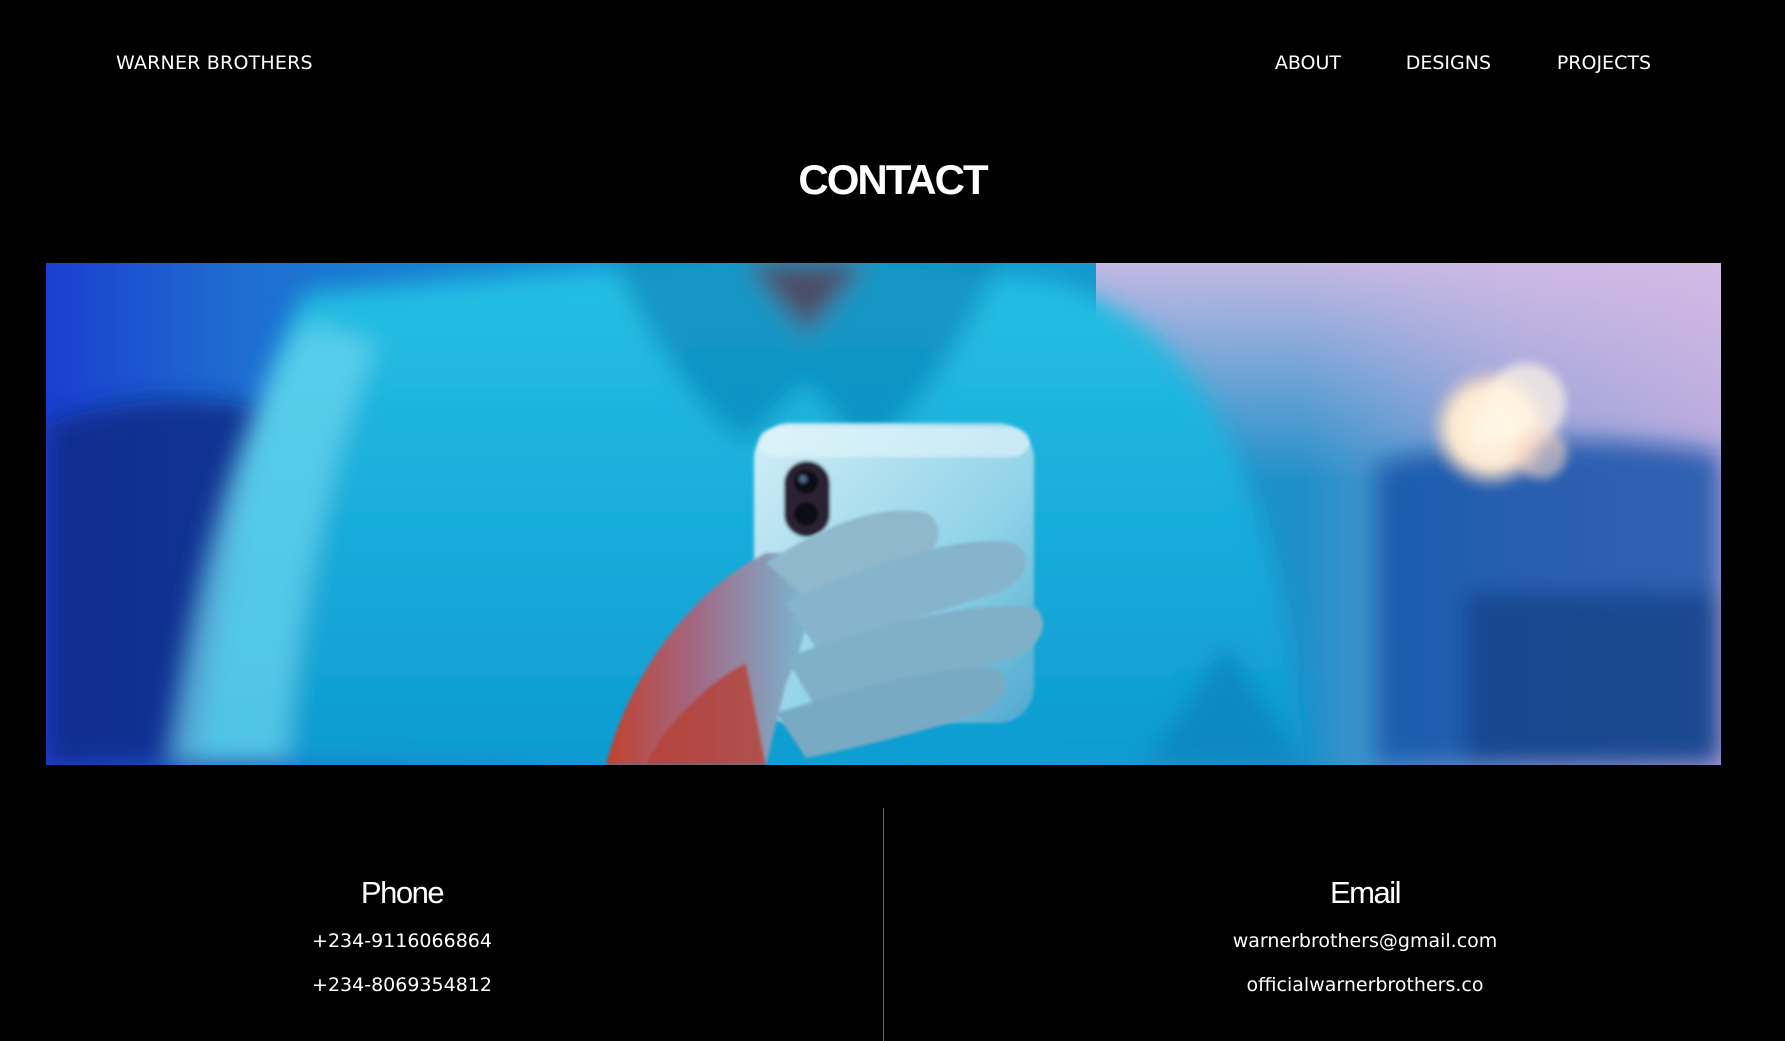 The height and width of the screenshot is (1041, 1785). What do you see at coordinates (1365, 892) in the screenshot?
I see `email-heading: Email` at bounding box center [1365, 892].